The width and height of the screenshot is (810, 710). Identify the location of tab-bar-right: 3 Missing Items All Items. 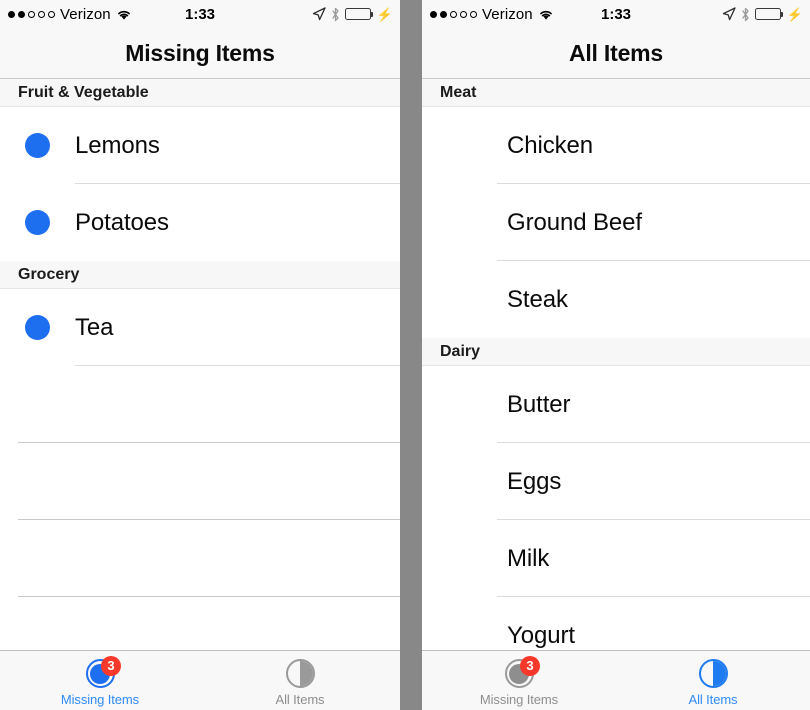
(616, 680).